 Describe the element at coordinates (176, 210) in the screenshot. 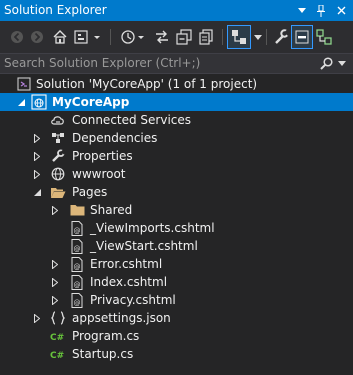

I see `tree-item-shared: Shared` at that location.